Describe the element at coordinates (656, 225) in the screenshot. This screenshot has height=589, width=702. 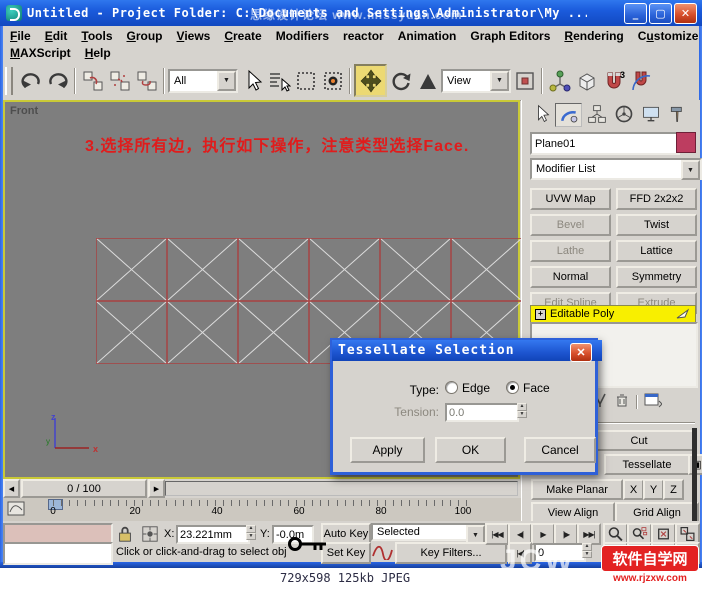
I see `modifier-button-twist: Twist` at that location.